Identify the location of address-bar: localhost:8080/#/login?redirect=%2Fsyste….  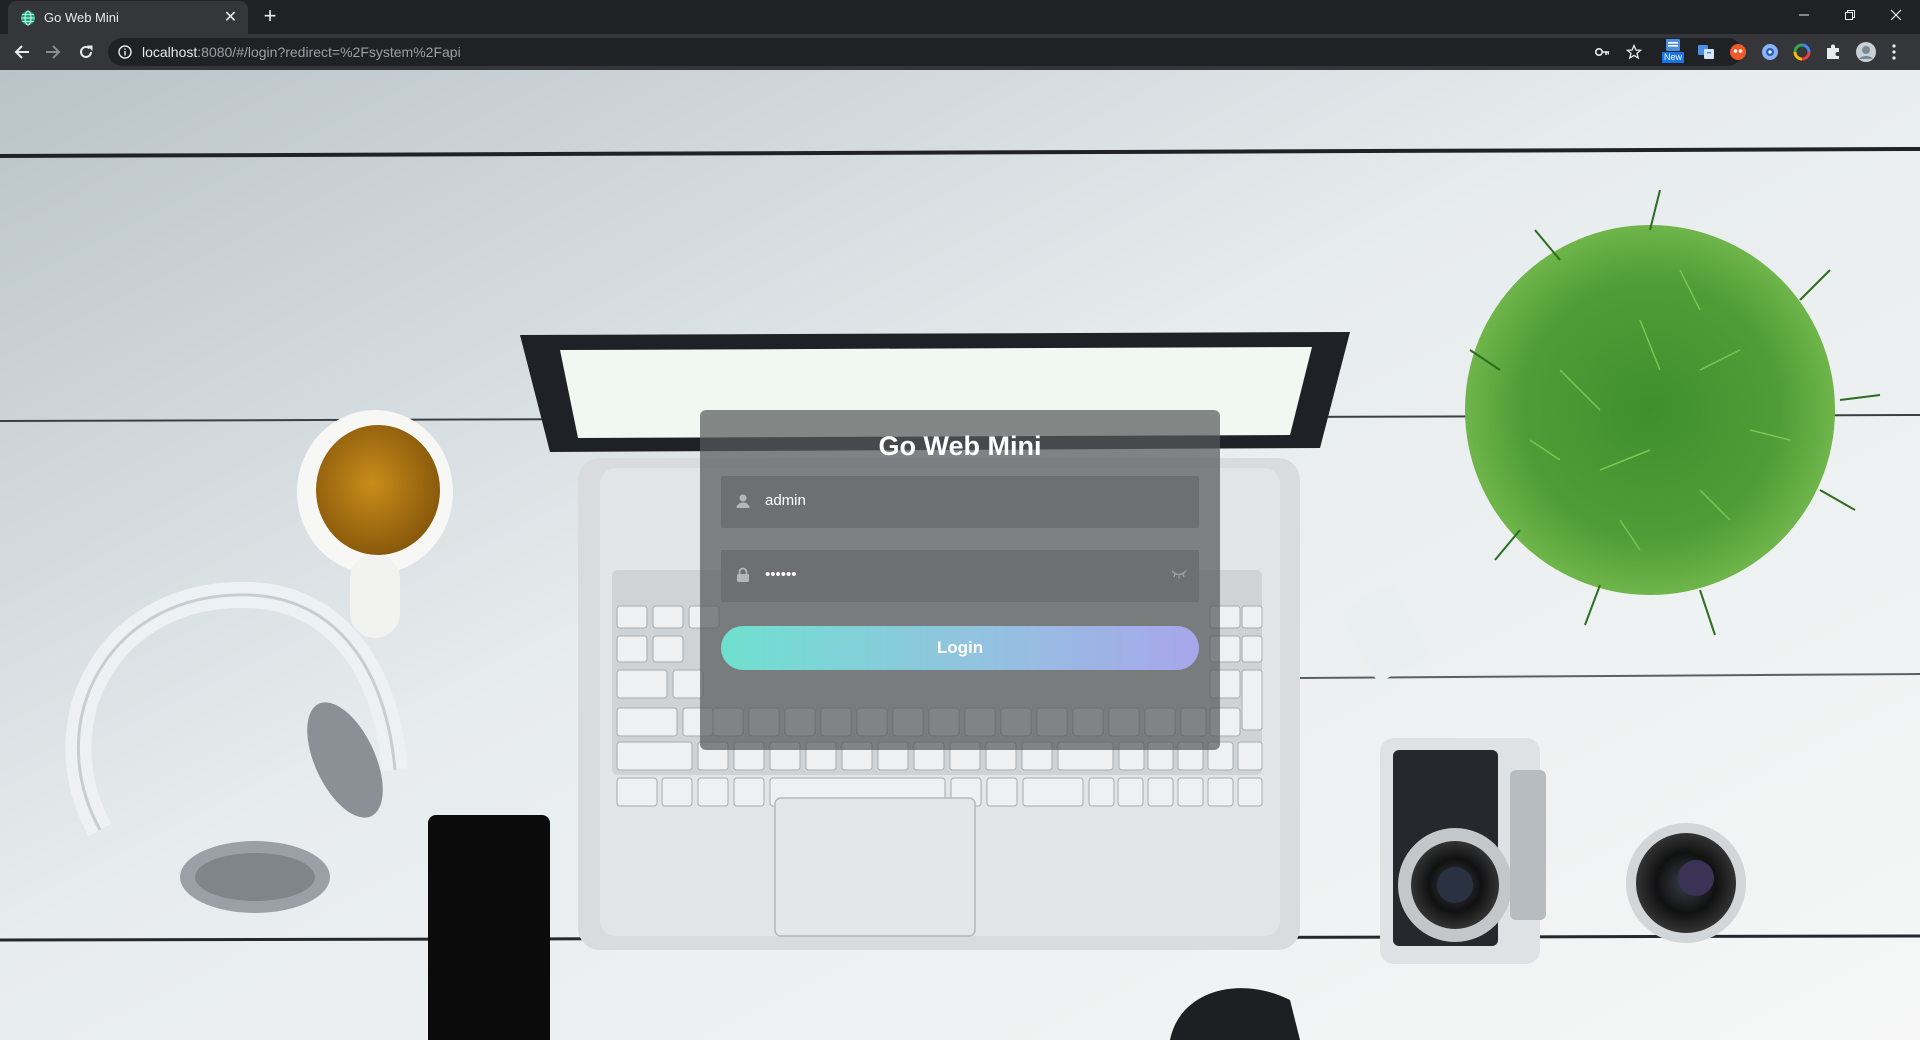
(925, 52).